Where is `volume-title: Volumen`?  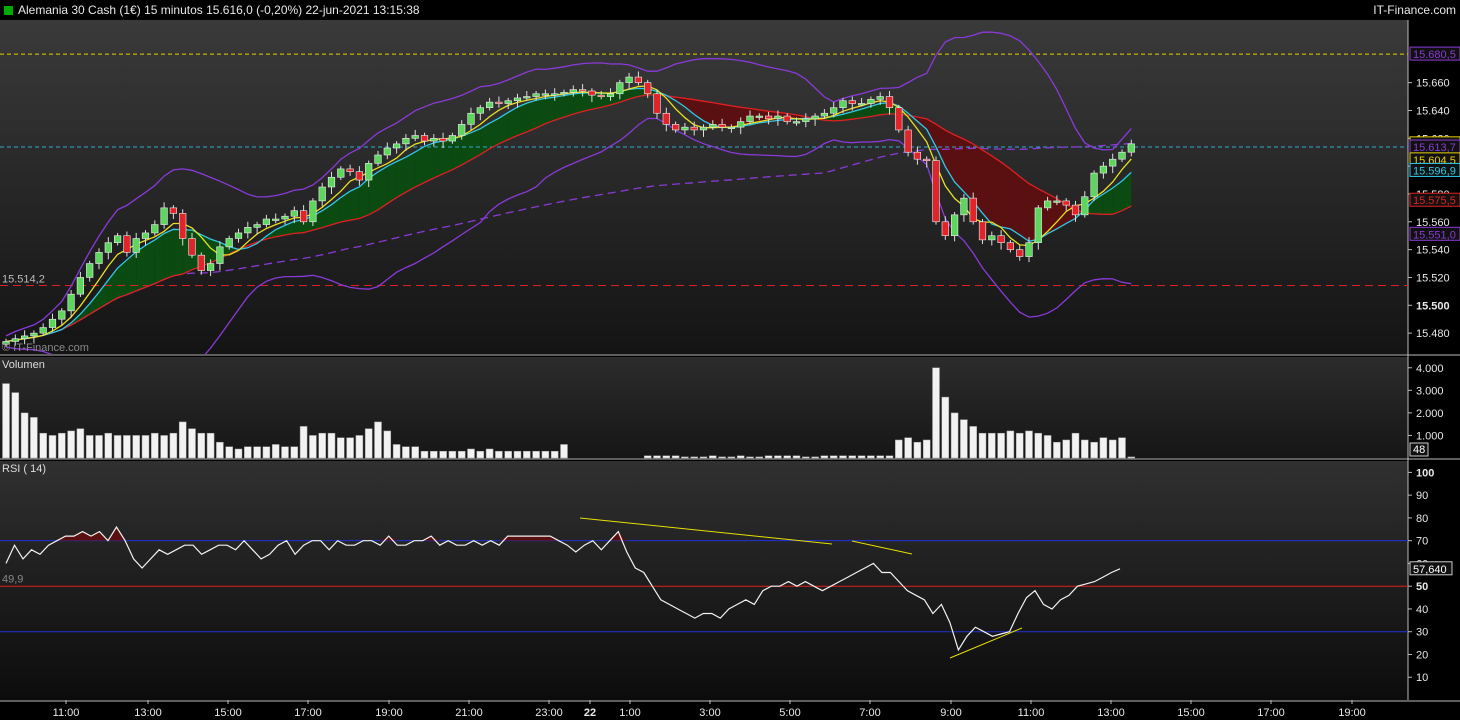
volume-title: Volumen is located at coordinates (23, 365).